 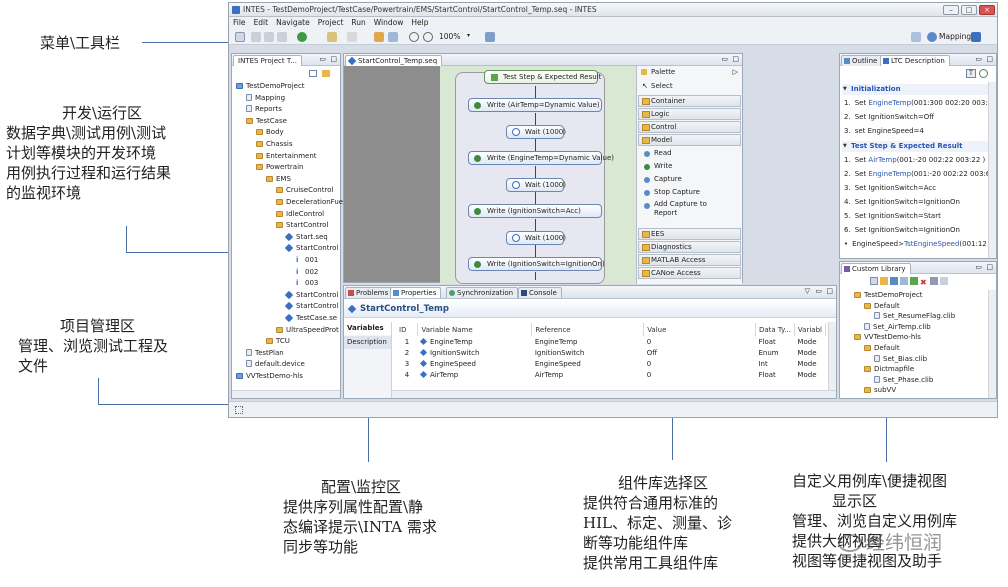 What do you see at coordinates (256, 37) in the screenshot?
I see `save-icon` at bounding box center [256, 37].